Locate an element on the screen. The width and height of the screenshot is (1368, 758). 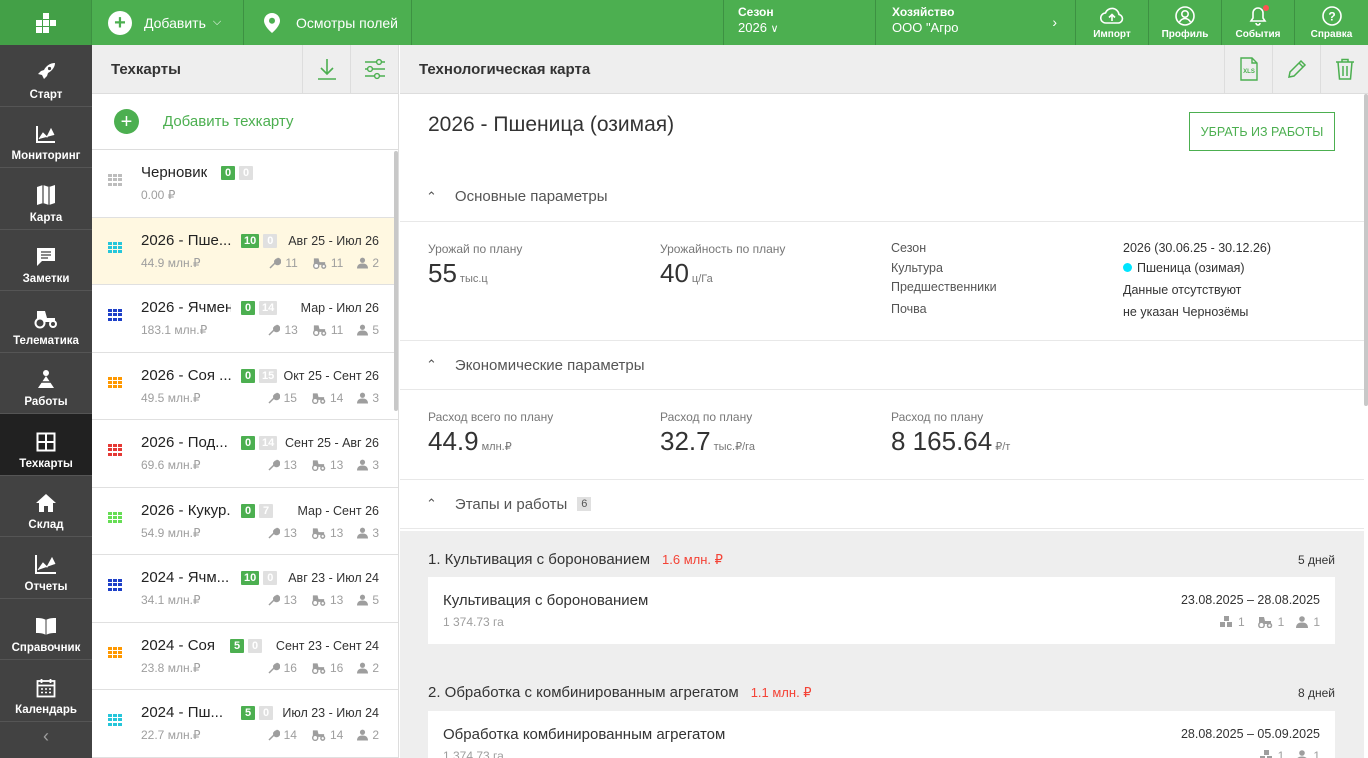
stat-machines: 14 is located at coordinates (327, 735).